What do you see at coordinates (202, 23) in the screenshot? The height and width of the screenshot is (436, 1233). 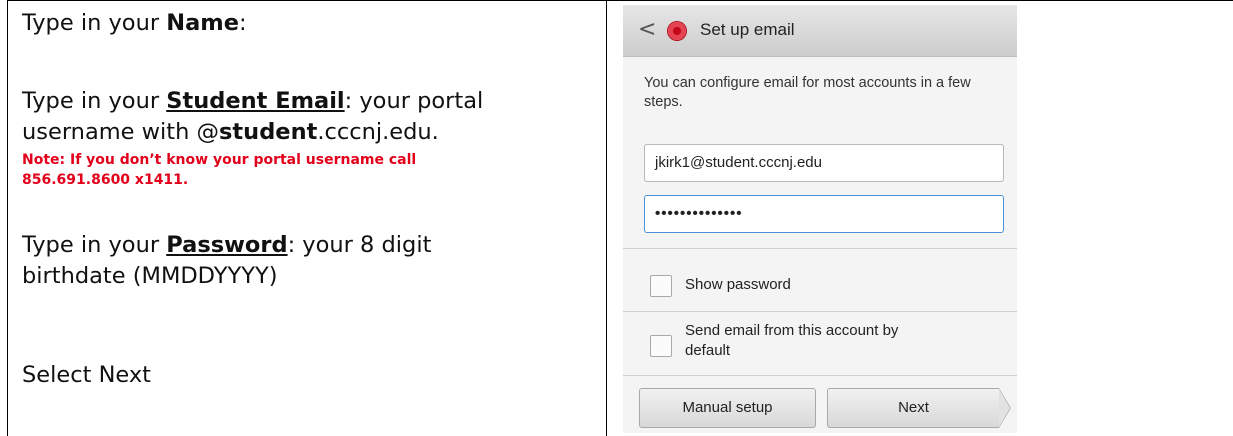 I see `instruction-keyword-name: Name` at bounding box center [202, 23].